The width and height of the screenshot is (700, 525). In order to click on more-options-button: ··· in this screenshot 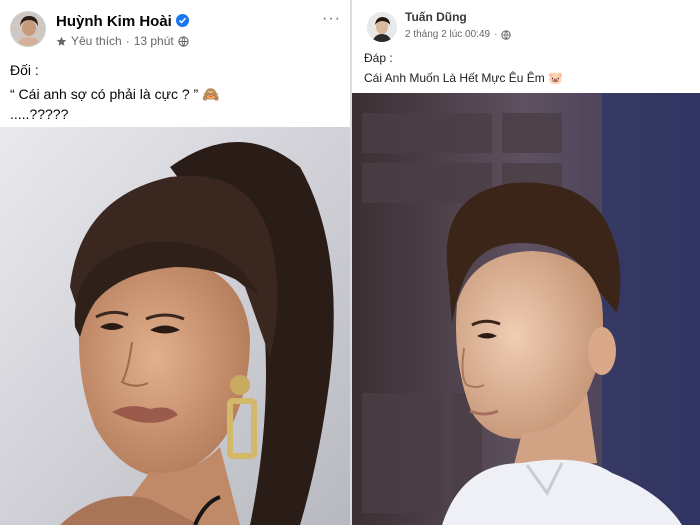, I will do `click(331, 19)`.